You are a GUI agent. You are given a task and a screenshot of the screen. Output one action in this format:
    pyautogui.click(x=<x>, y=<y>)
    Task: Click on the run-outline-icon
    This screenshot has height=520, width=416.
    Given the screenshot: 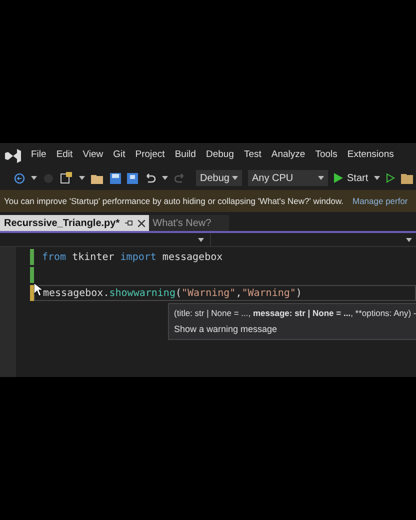 What is the action you would take?
    pyautogui.click(x=391, y=178)
    